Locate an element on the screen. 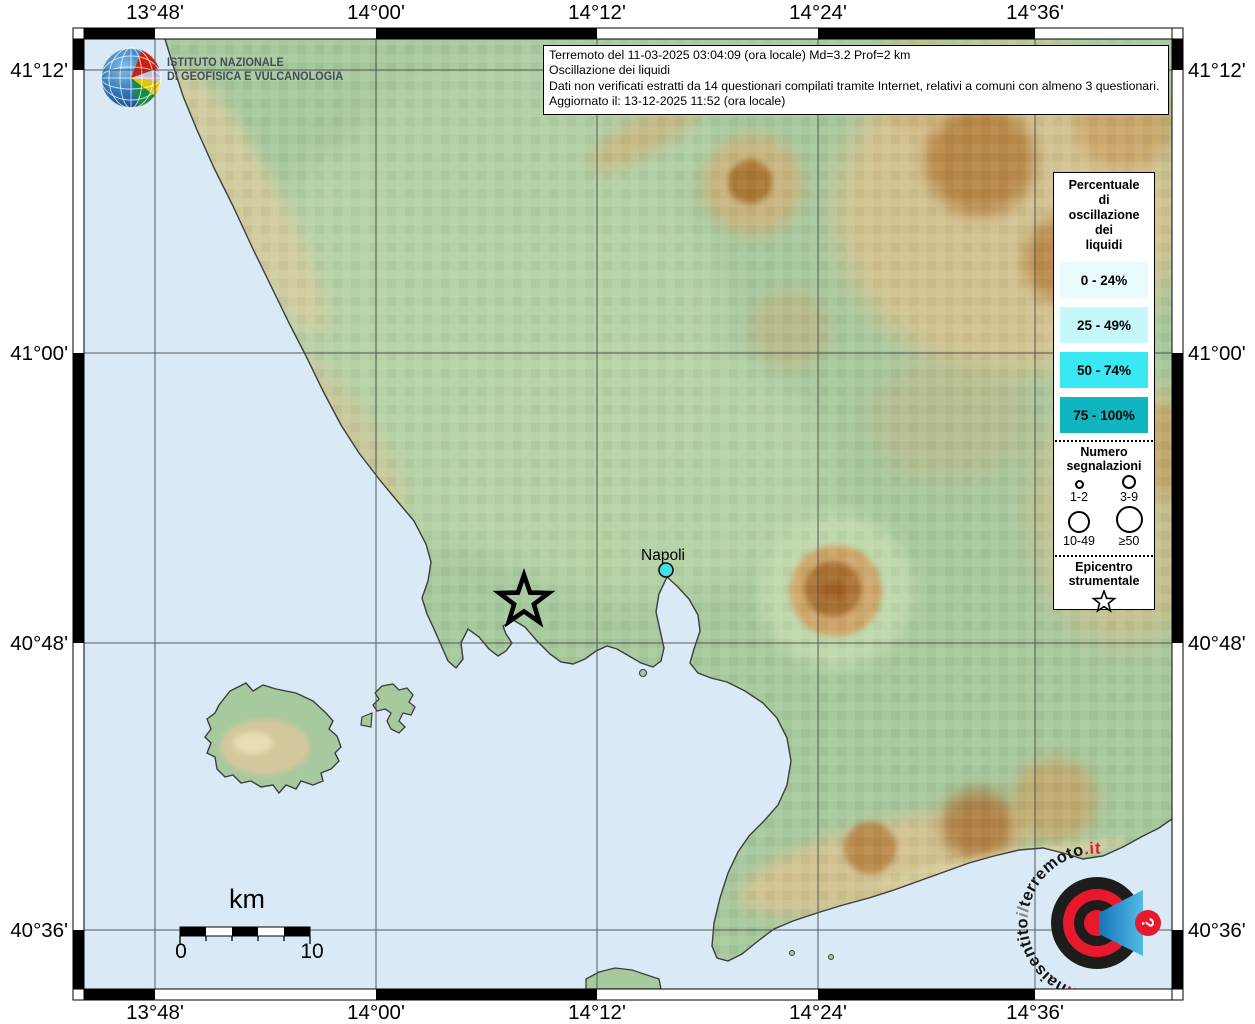  legend-class-50-74: 50 - 74% is located at coordinates (1104, 370).